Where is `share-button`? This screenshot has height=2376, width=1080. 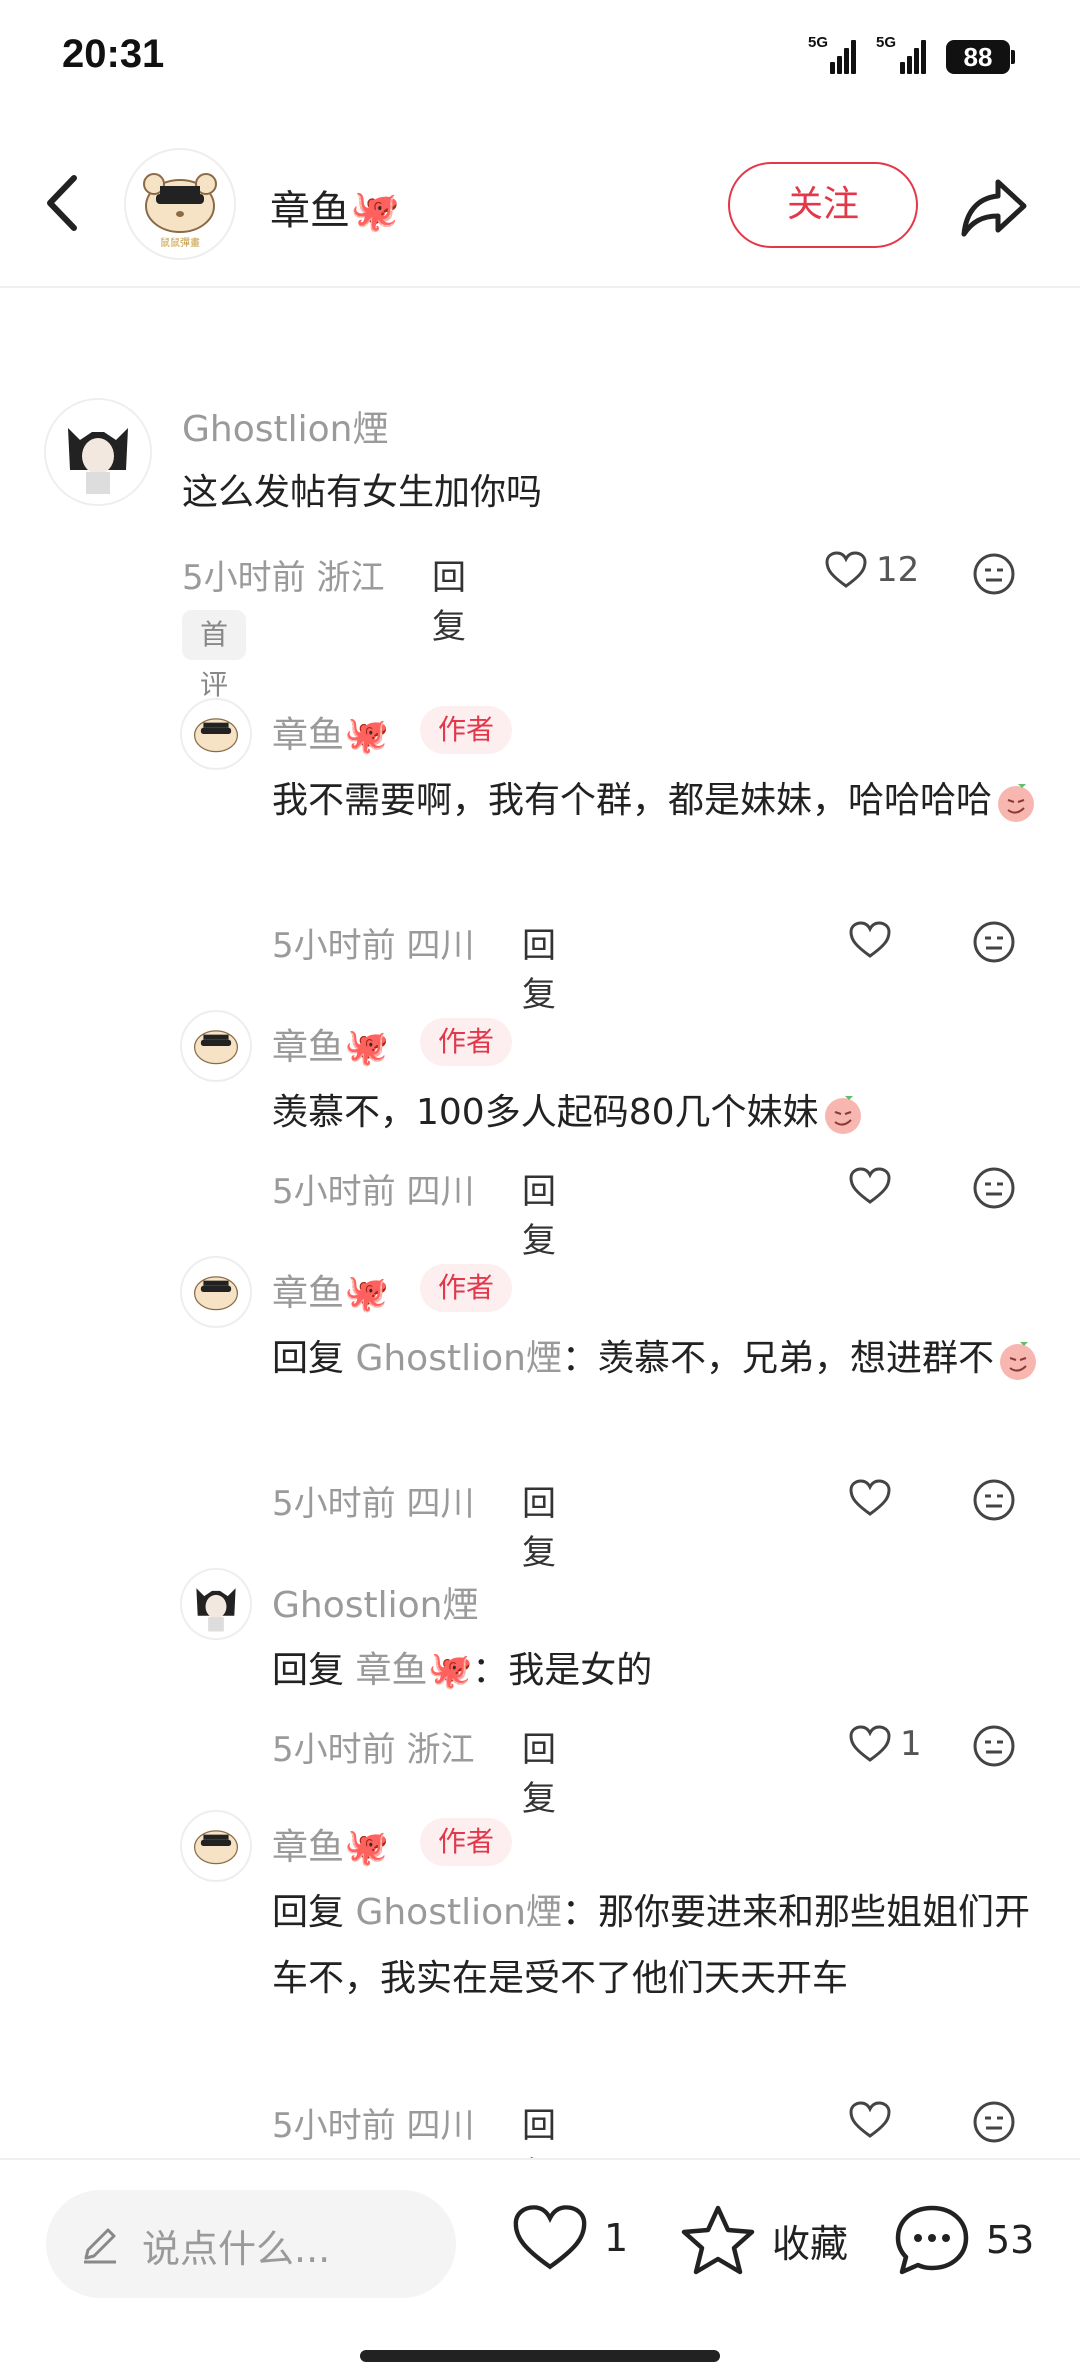
share-button is located at coordinates (994, 208).